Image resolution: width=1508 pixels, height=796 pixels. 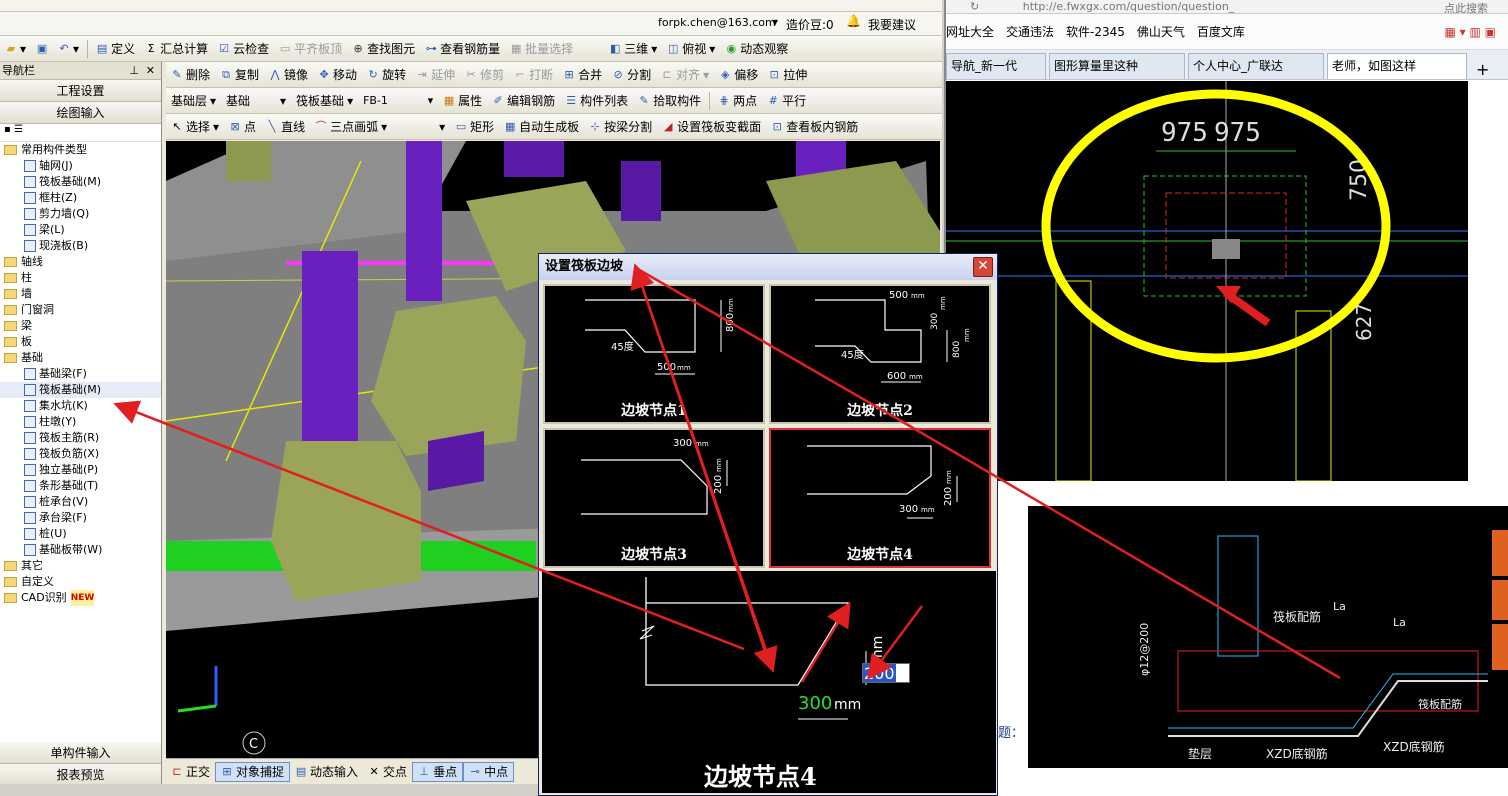 I want to click on two-point-button: ⋕ 两点, so click(x=737, y=101).